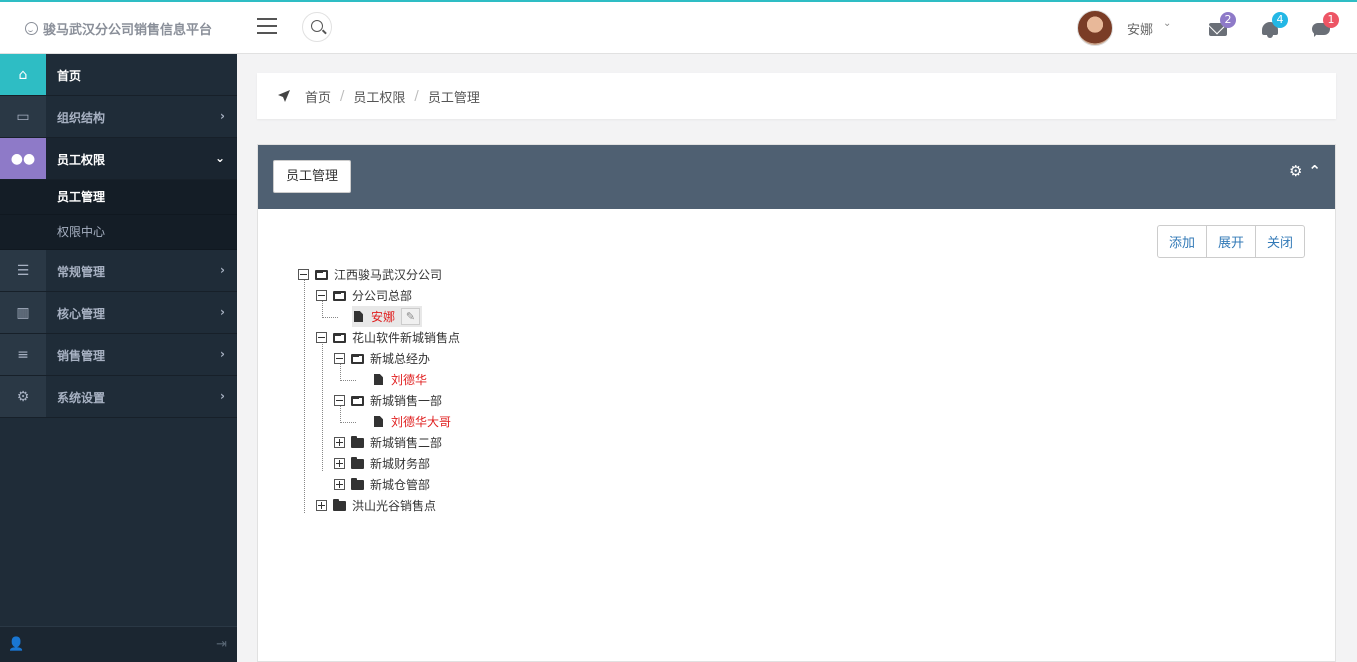  What do you see at coordinates (317, 27) in the screenshot?
I see `search-button` at bounding box center [317, 27].